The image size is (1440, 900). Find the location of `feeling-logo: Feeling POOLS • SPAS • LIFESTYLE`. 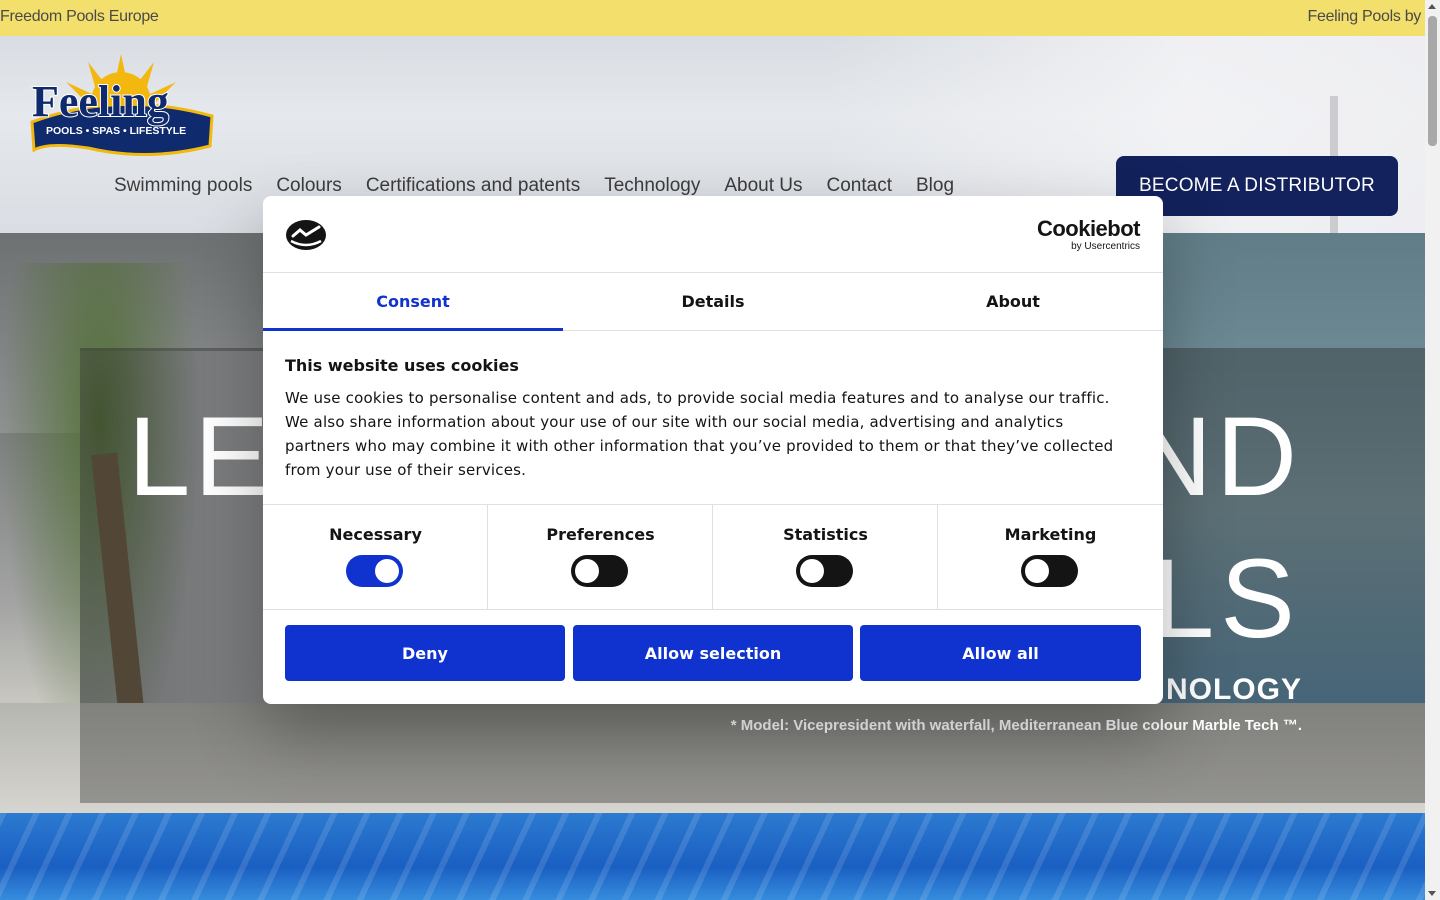

feeling-logo: Feeling POOLS • SPAS • LIFESTYLE is located at coordinates (121, 105).